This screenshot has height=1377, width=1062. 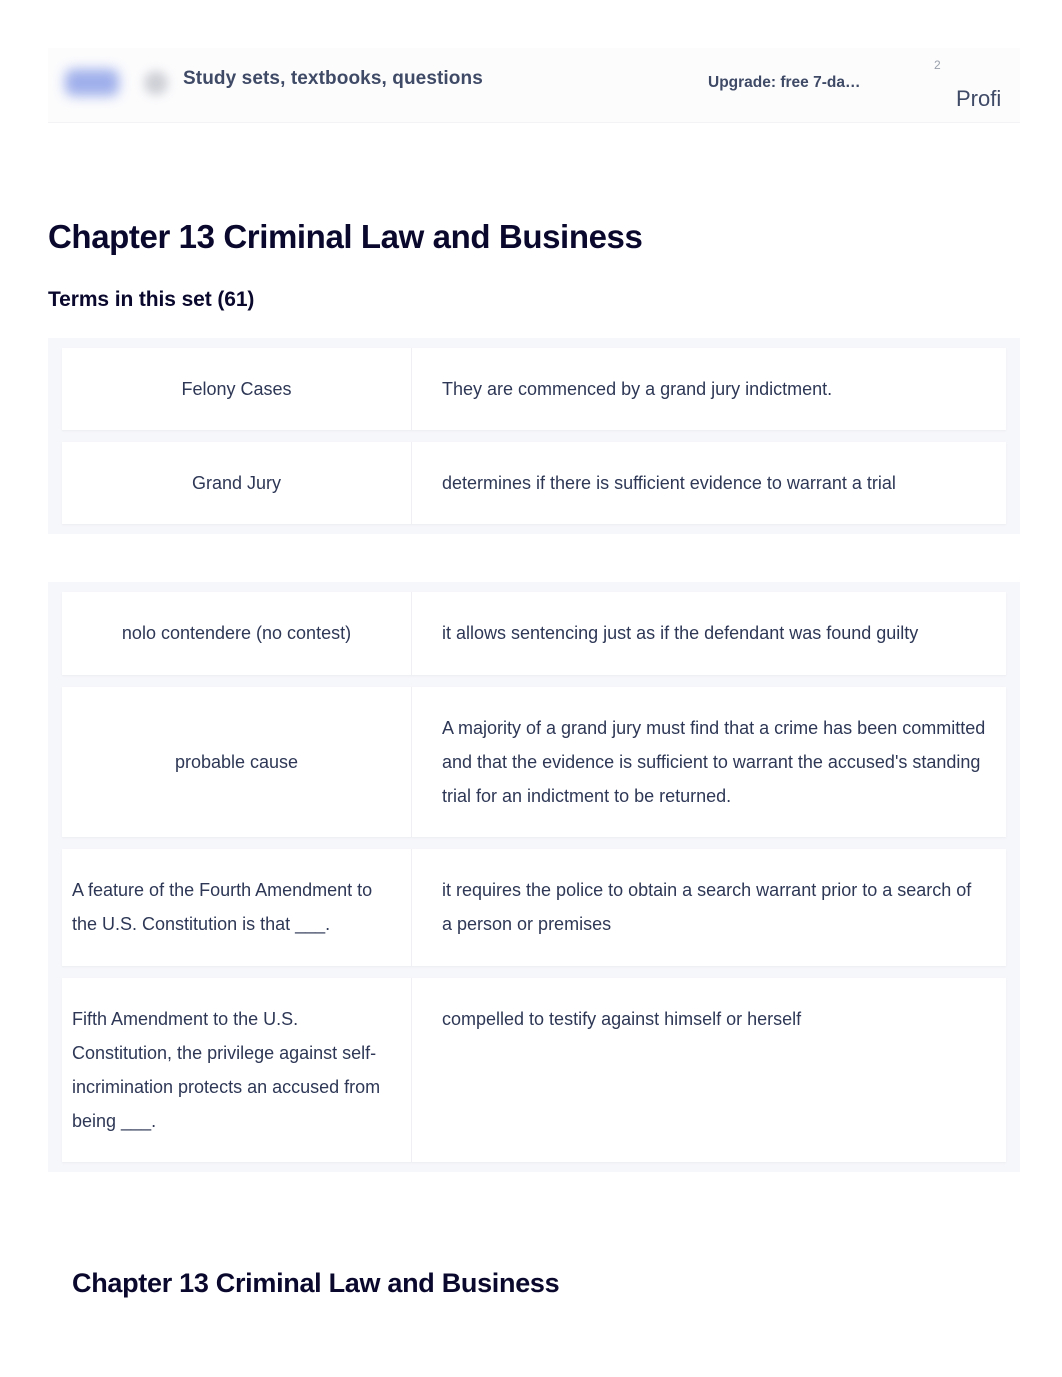 I want to click on term-text: probable cause, so click(x=236, y=761).